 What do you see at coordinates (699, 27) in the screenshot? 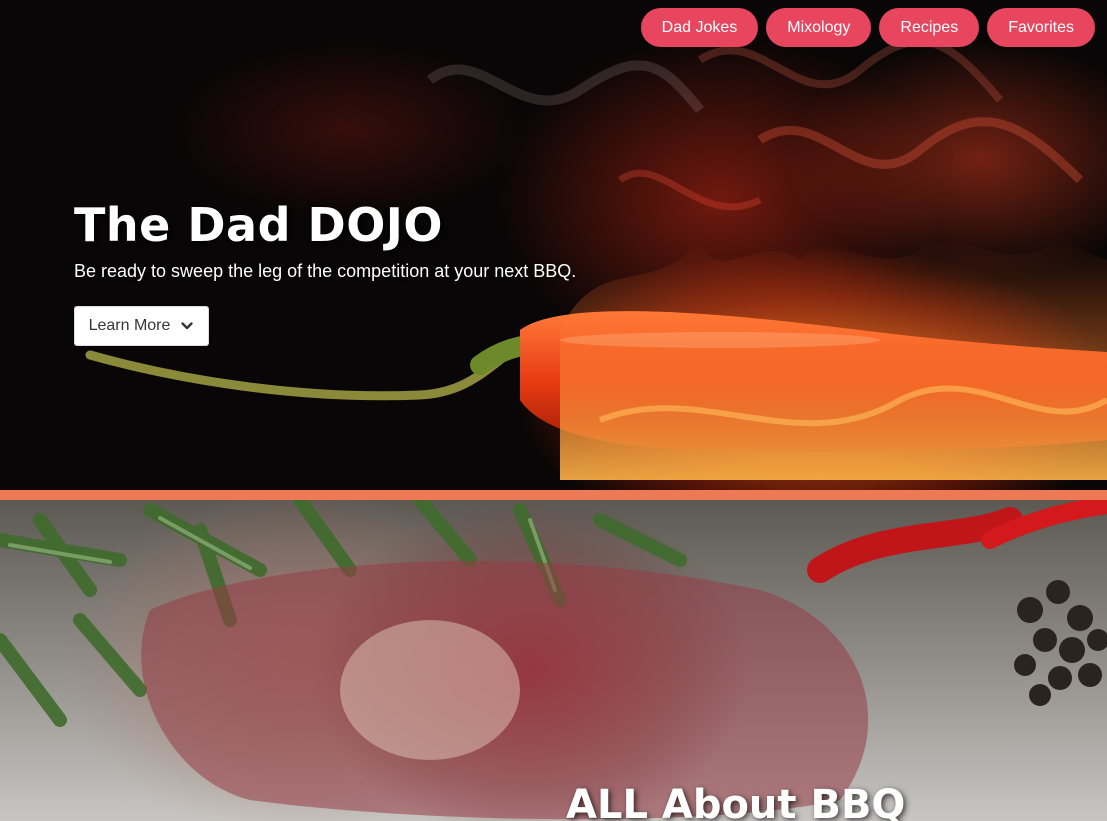
I see `nav-dad-jokes-button: Dad Jokes` at bounding box center [699, 27].